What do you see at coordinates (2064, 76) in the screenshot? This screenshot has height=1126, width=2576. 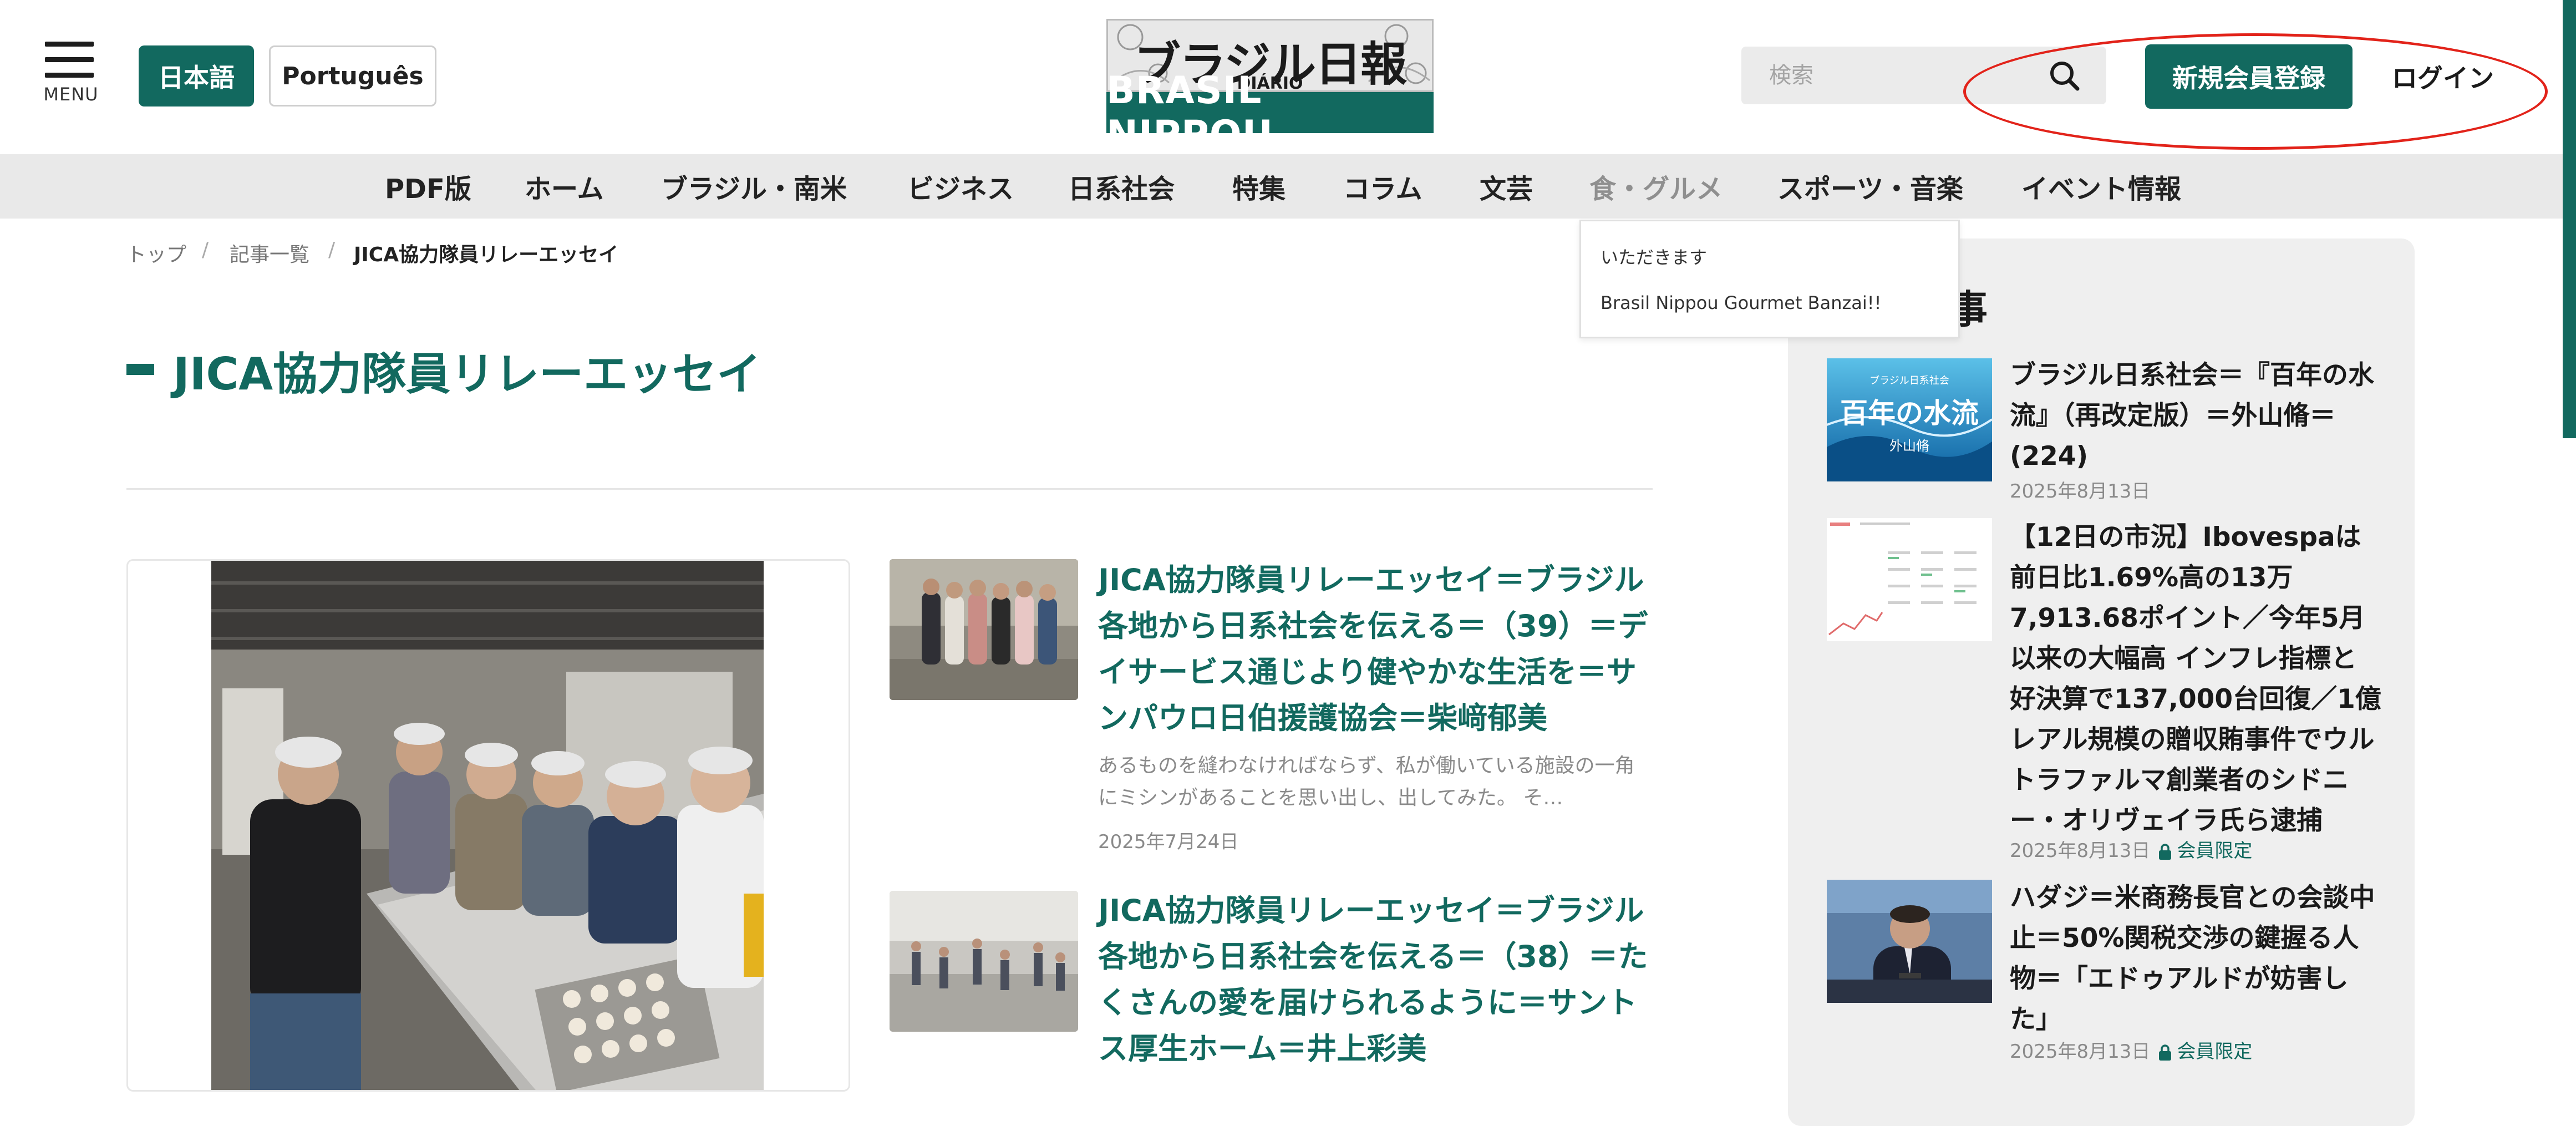 I see `search-icon` at bounding box center [2064, 76].